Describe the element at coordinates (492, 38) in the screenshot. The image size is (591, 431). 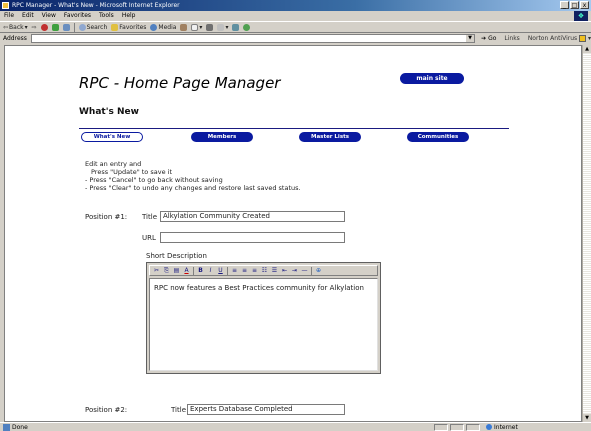
I see `go-label: Go` at that location.